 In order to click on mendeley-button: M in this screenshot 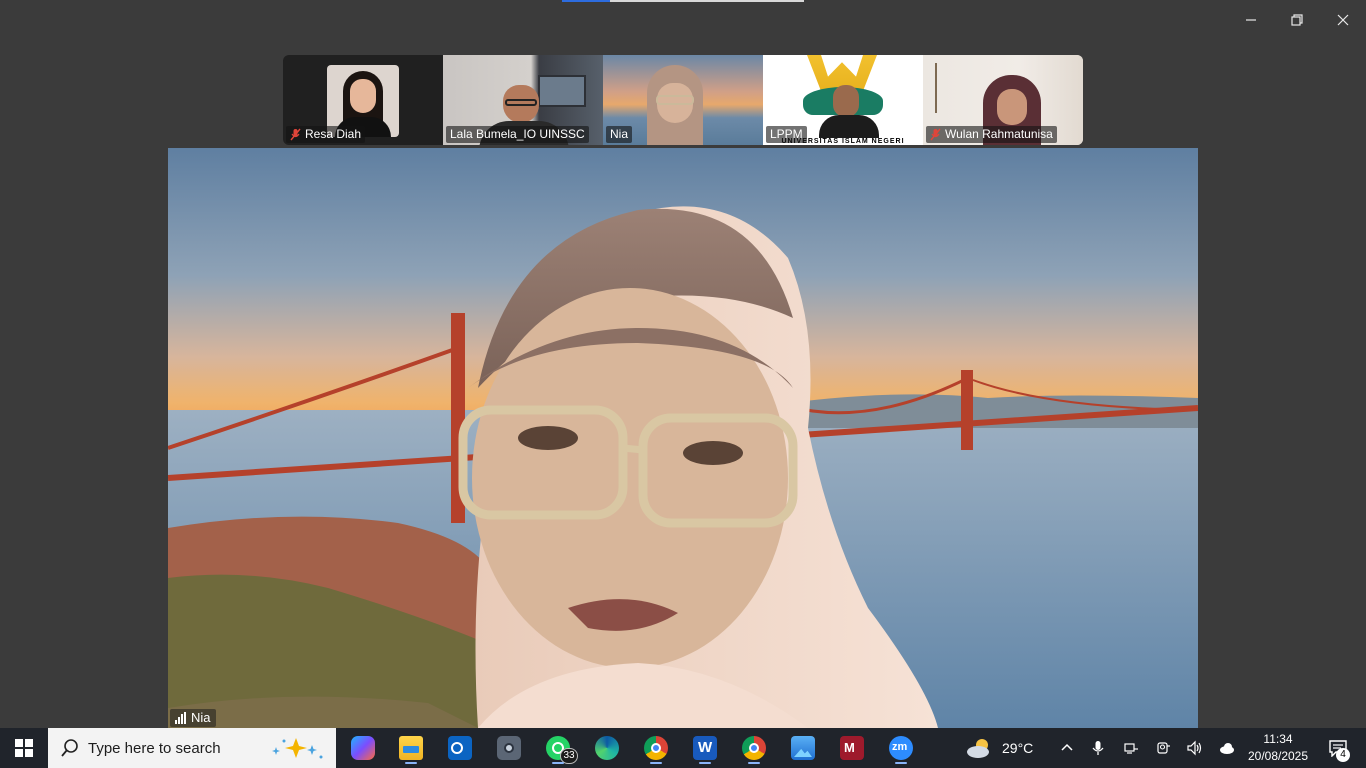, I will do `click(852, 748)`.